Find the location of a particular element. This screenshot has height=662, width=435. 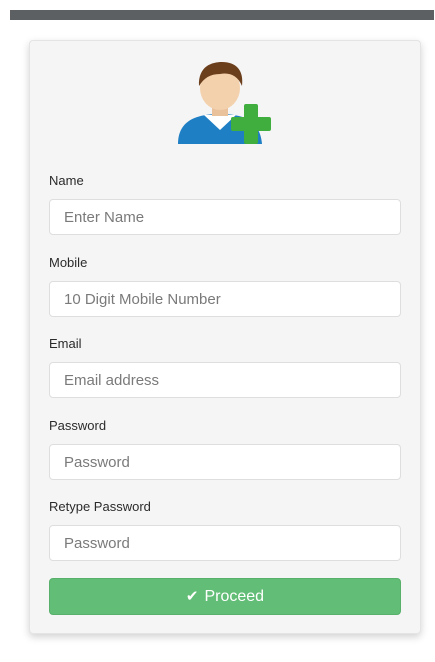

password-label: Password is located at coordinates (78, 425).